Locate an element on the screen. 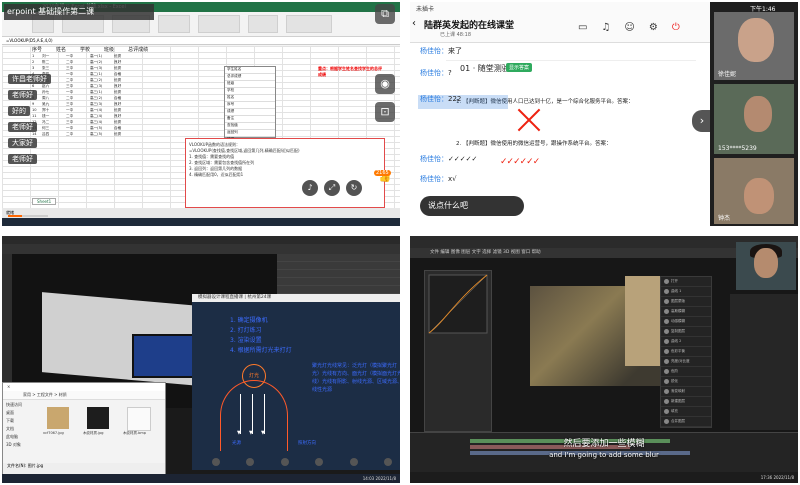  sidebar-item: 下载 is located at coordinates (20, 421).